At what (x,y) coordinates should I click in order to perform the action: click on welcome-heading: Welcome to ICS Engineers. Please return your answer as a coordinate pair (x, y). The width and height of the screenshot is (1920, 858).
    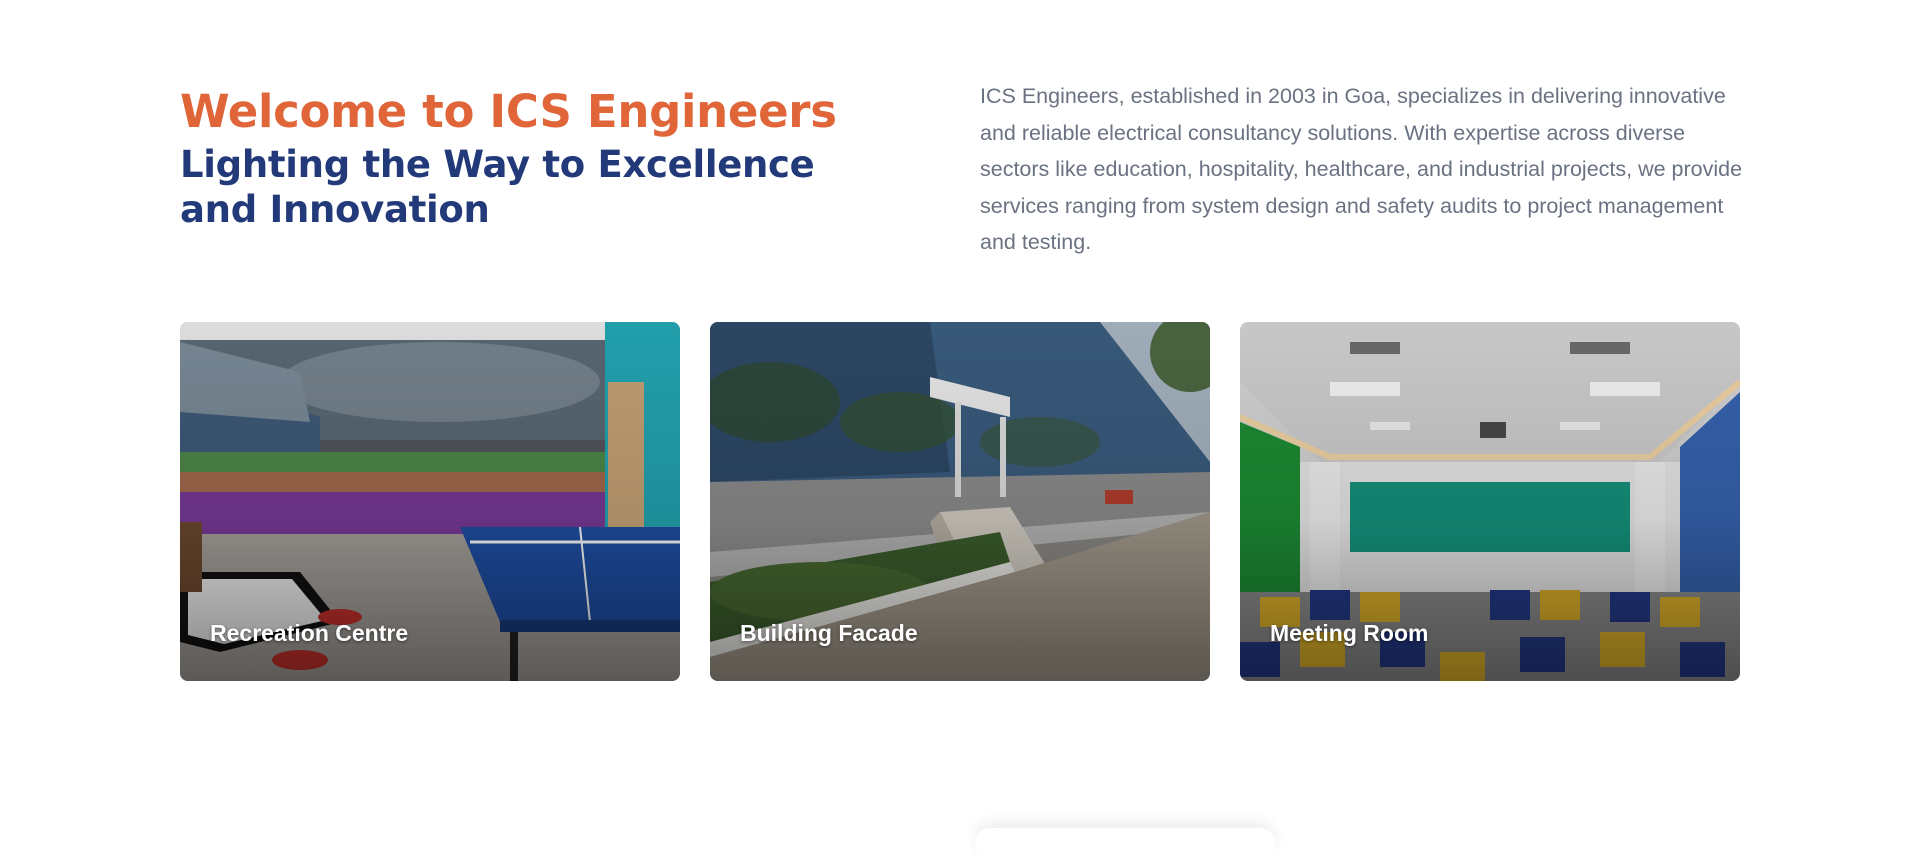
    Looking at the image, I should click on (508, 111).